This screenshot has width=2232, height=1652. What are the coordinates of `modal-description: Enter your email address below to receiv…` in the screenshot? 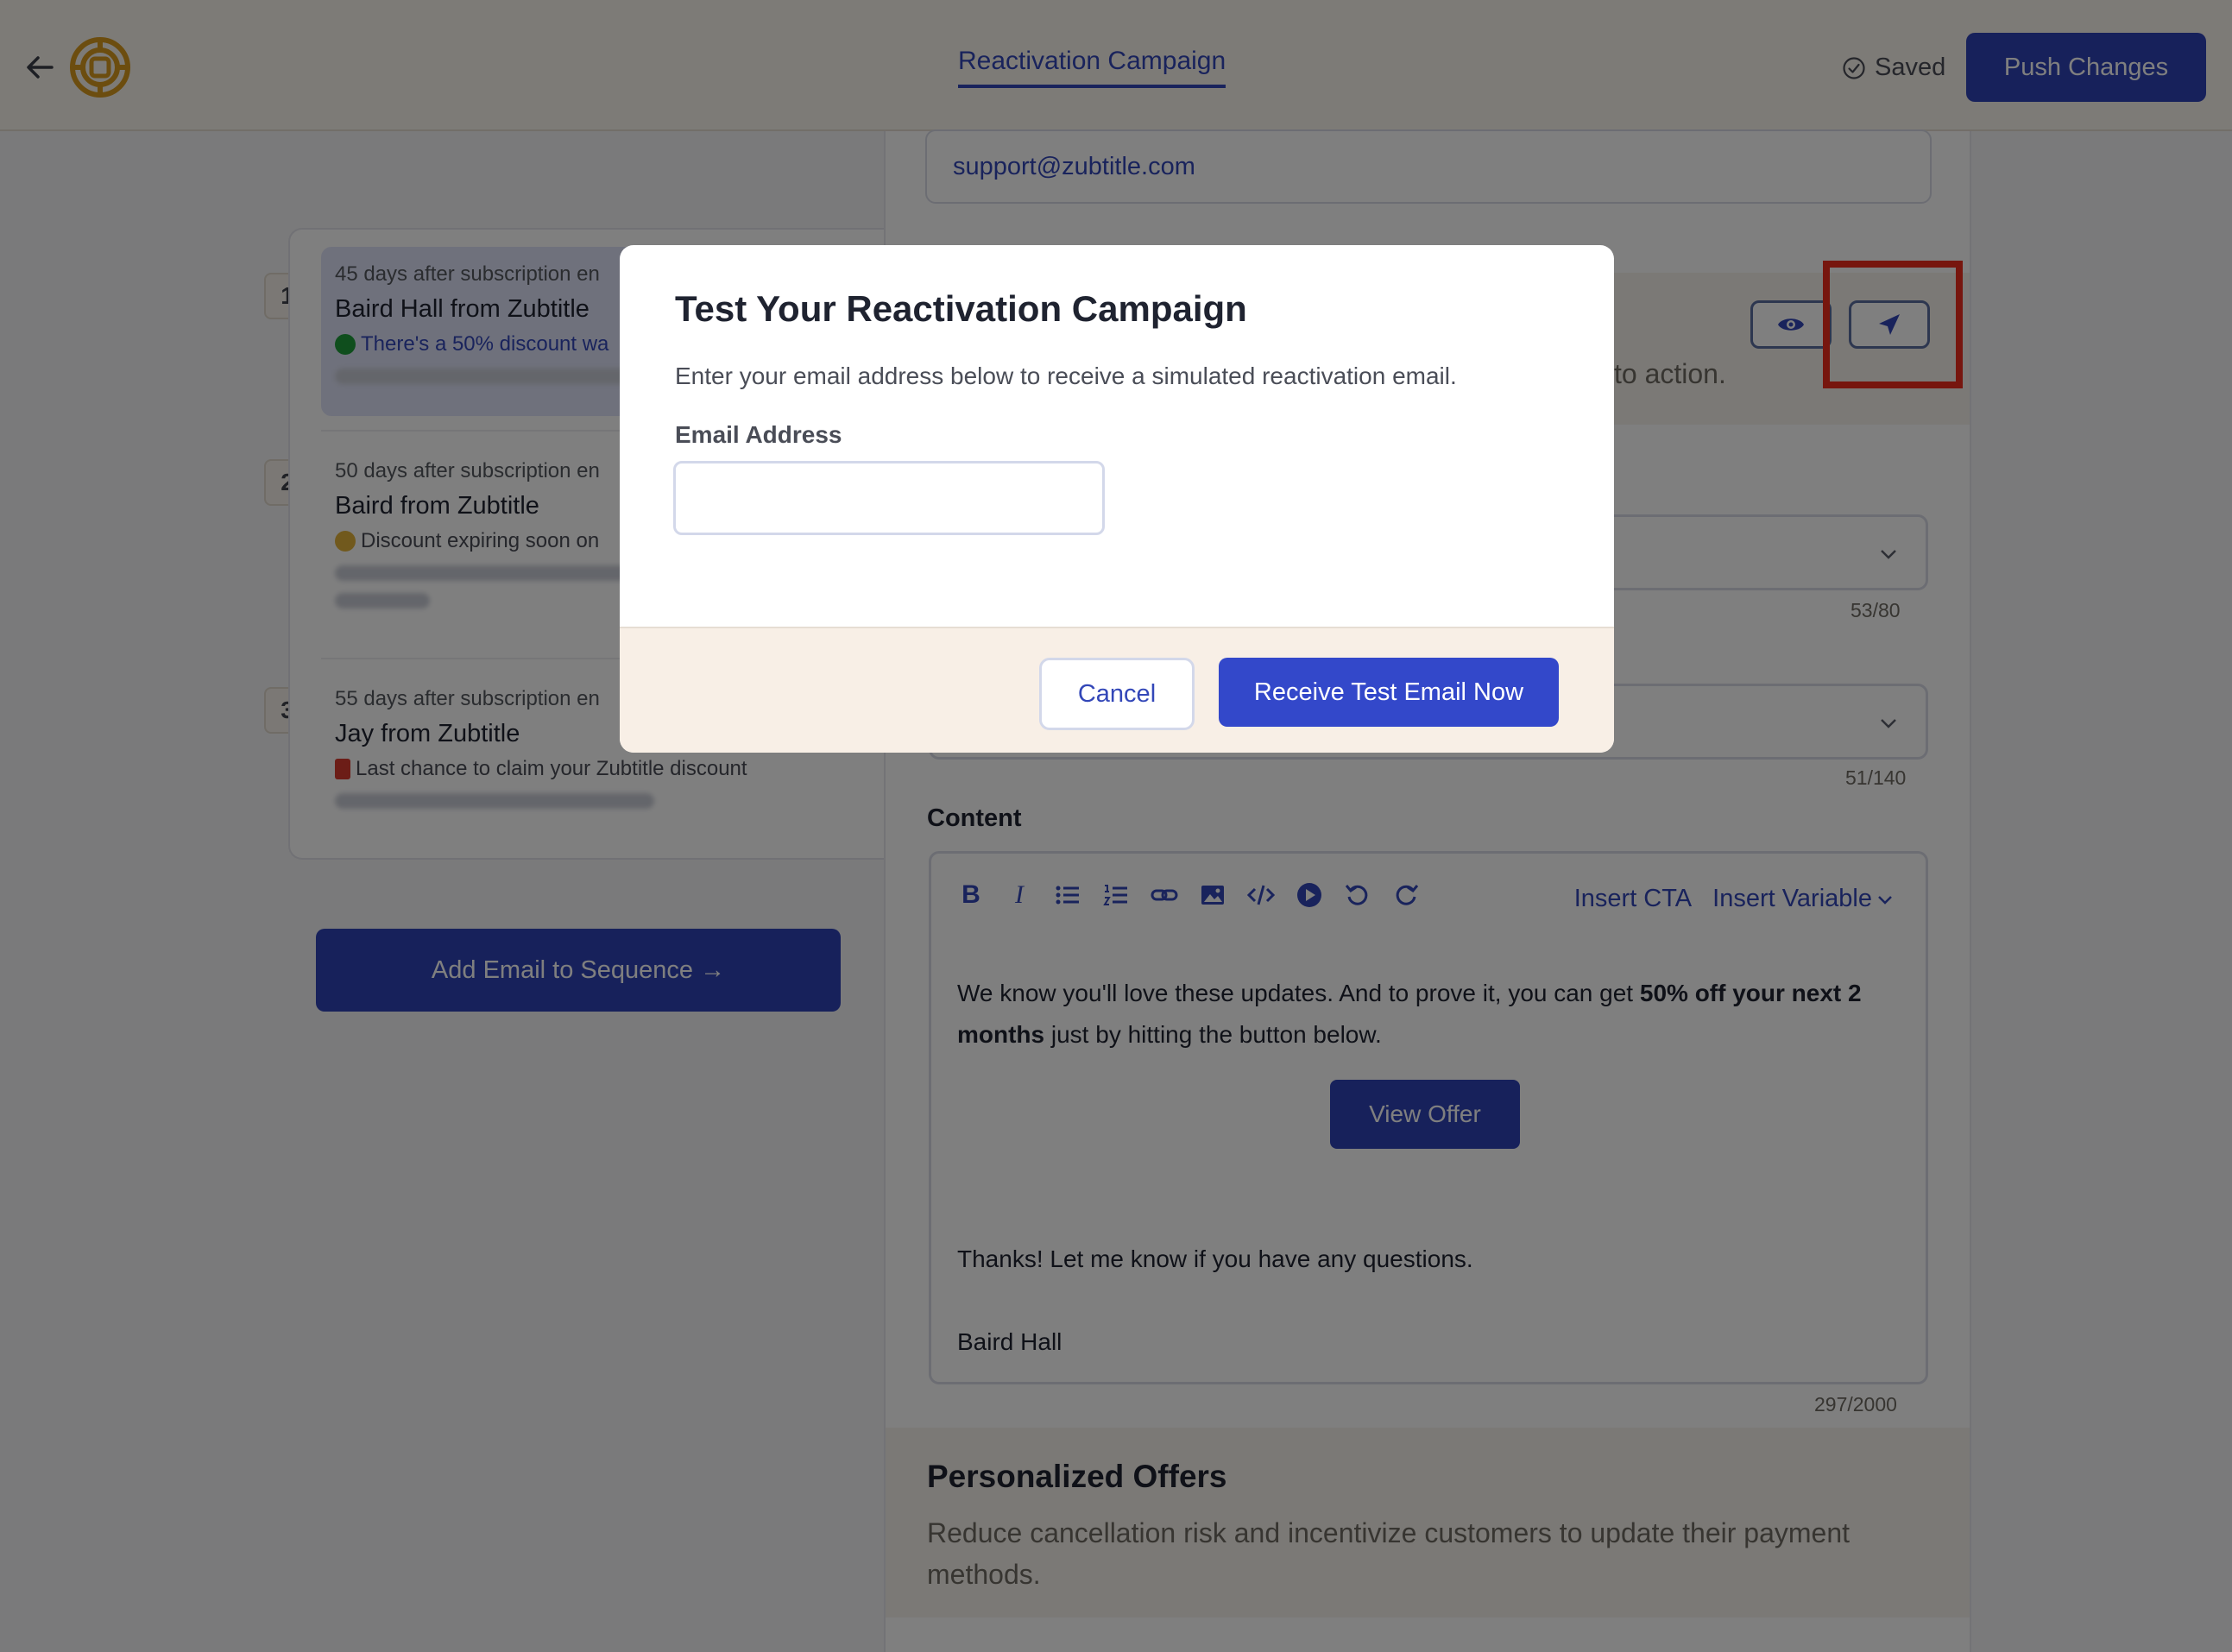 It's located at (1066, 376).